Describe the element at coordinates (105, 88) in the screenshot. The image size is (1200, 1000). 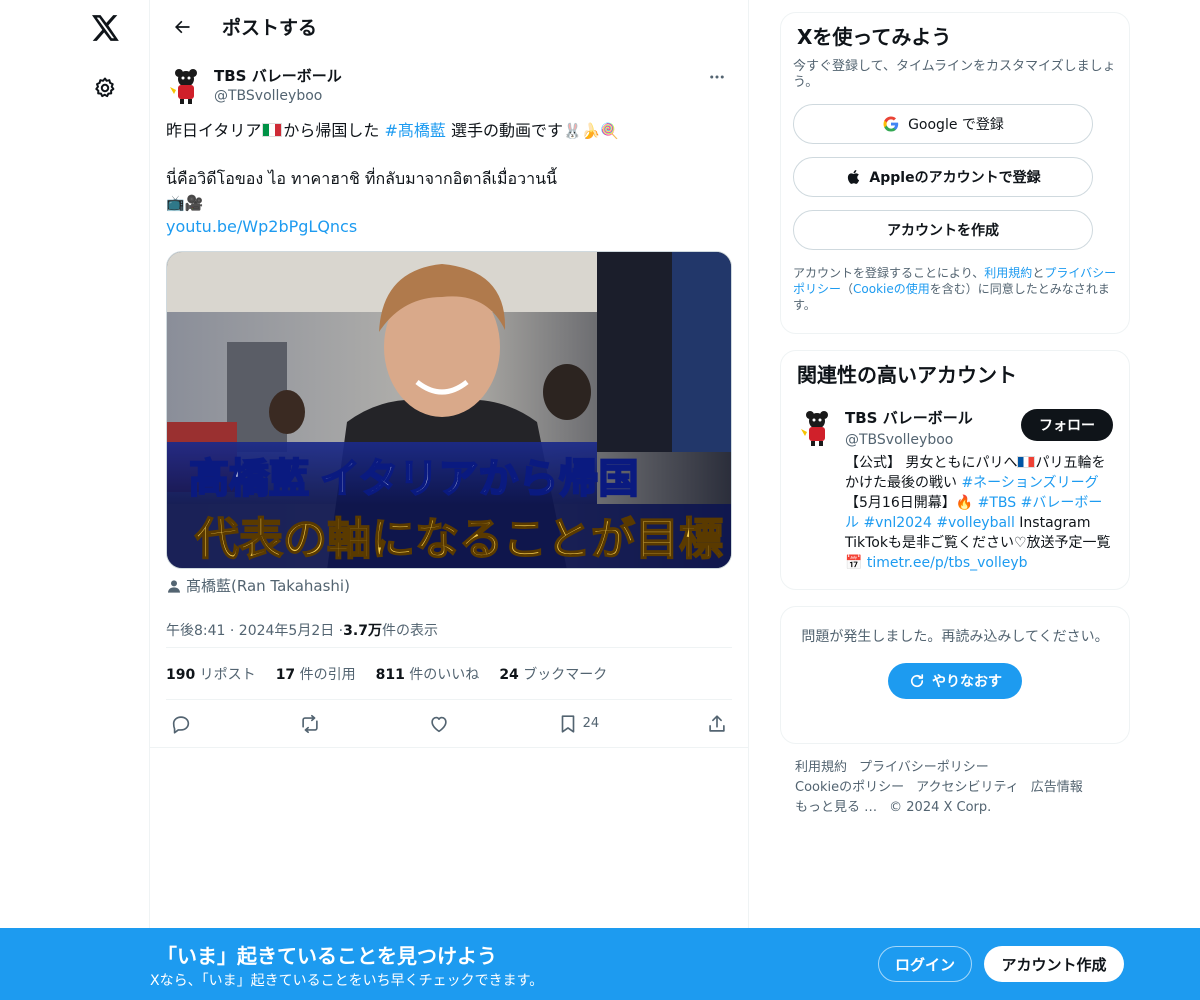
I see `gear-icon` at that location.